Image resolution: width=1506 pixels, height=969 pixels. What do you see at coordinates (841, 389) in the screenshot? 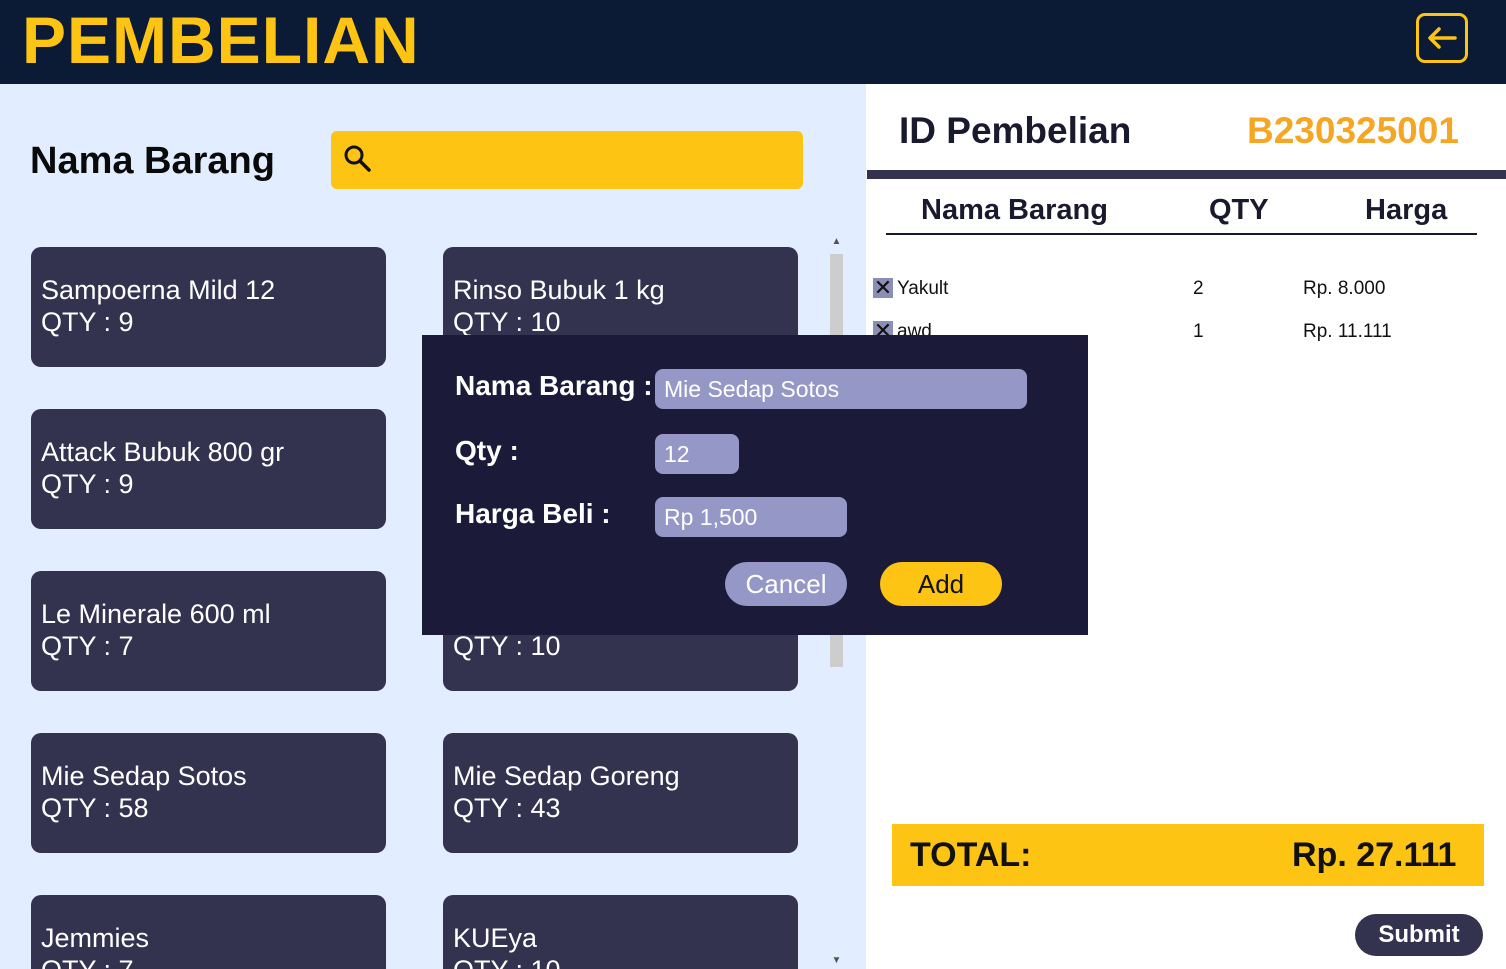
I see `item-name-field: Mie Sedap Sotos` at bounding box center [841, 389].